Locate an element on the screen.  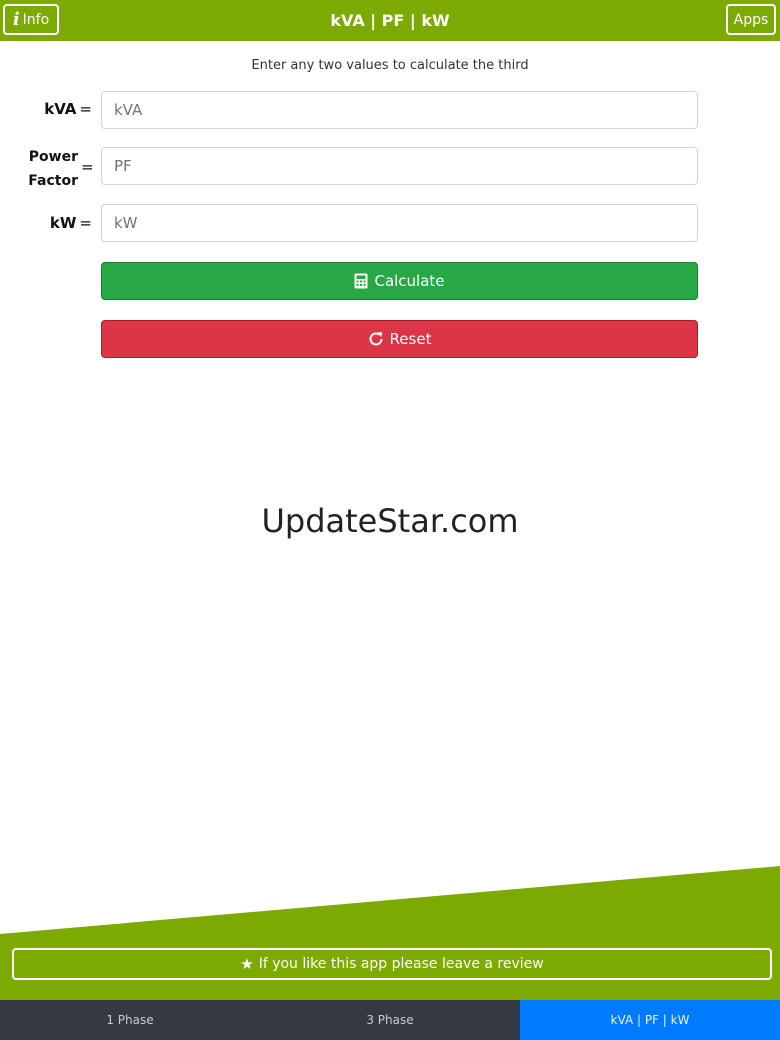
reset-label: Reset is located at coordinates (410, 339).